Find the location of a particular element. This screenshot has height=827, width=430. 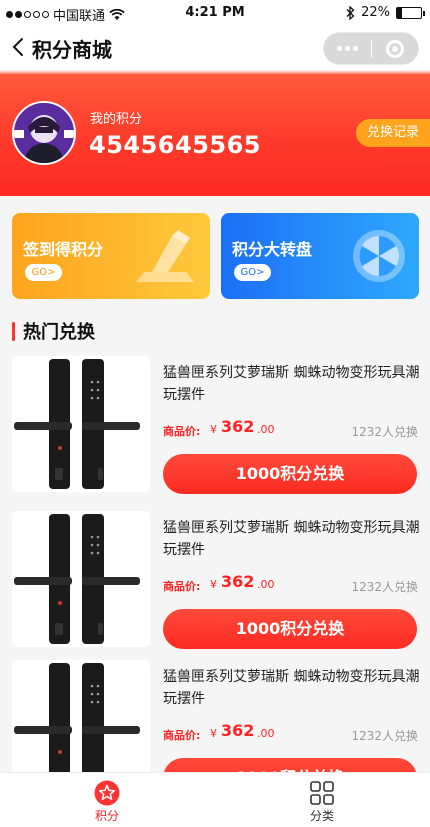

points-value: 4545645565 is located at coordinates (175, 145).